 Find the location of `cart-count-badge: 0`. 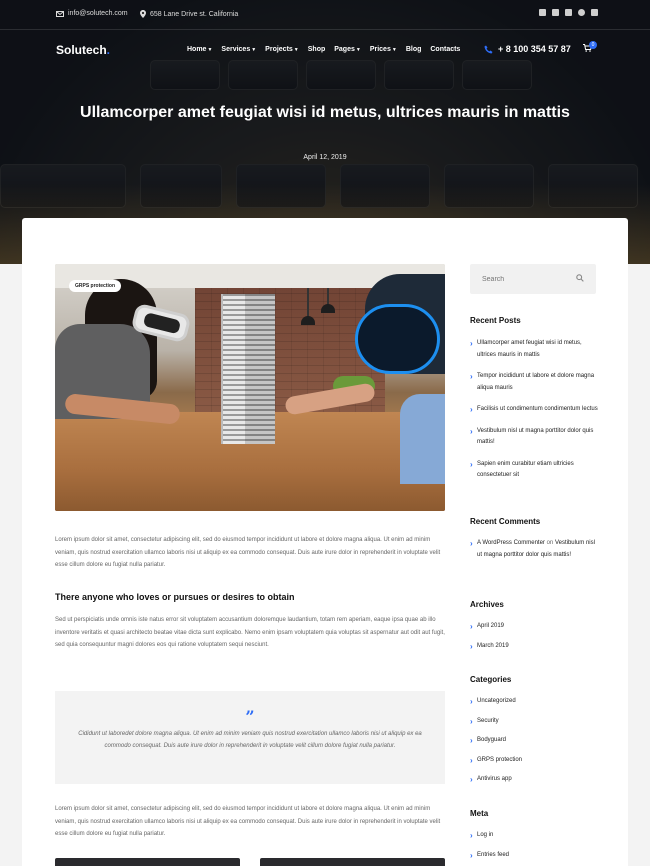

cart-count-badge: 0 is located at coordinates (593, 45).